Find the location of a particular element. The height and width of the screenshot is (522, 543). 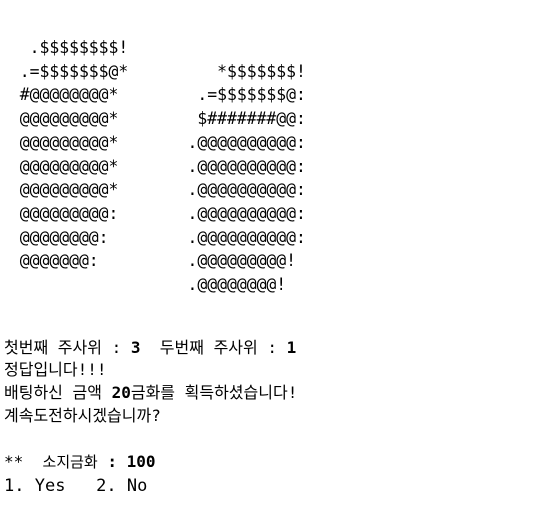

first-dice-value: 3 is located at coordinates (135, 347).